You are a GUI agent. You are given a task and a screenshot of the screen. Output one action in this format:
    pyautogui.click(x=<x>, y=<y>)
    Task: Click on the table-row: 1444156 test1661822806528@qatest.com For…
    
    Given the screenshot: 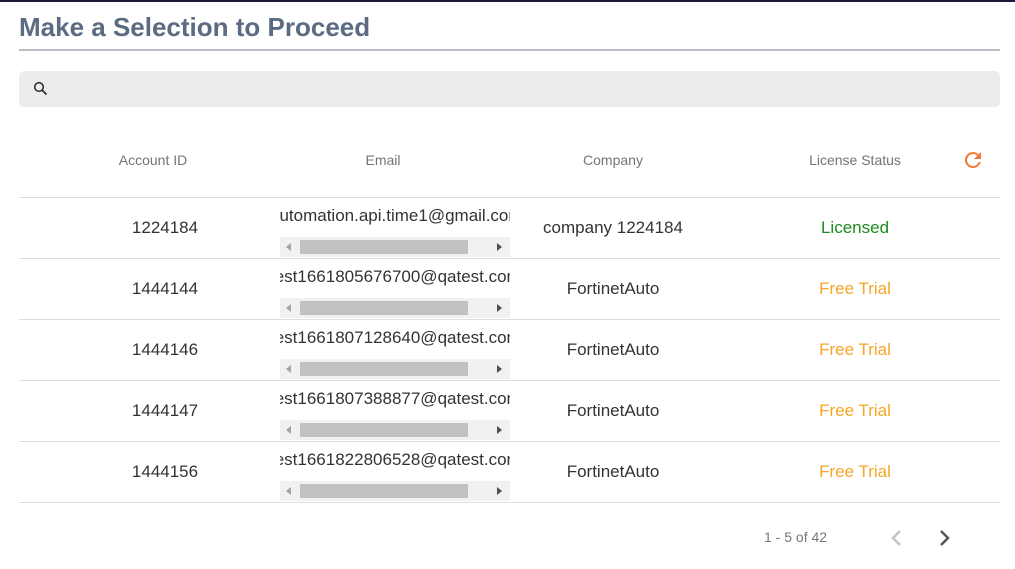 What is the action you would take?
    pyautogui.click(x=509, y=472)
    